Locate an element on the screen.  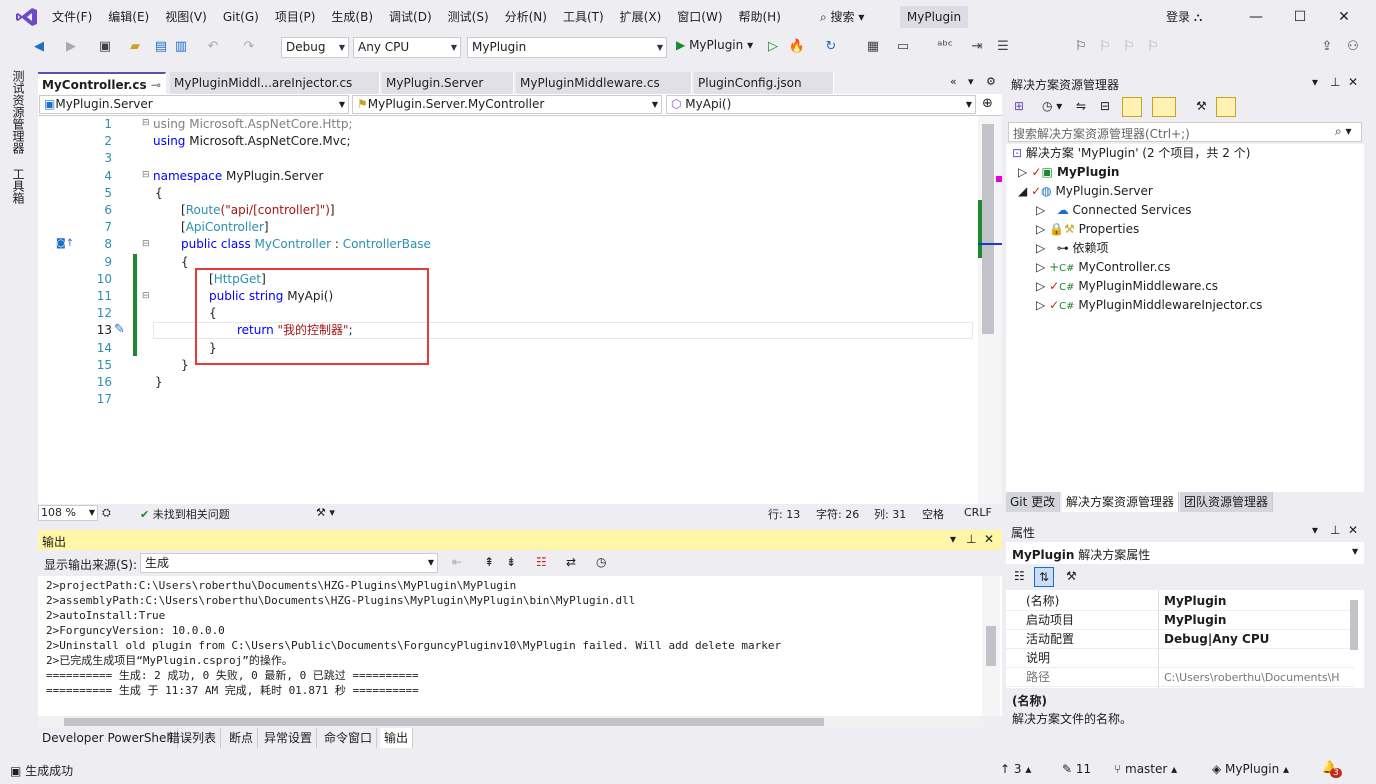
pending-changes-icon: ◷ ▾ is located at coordinates (1052, 106).